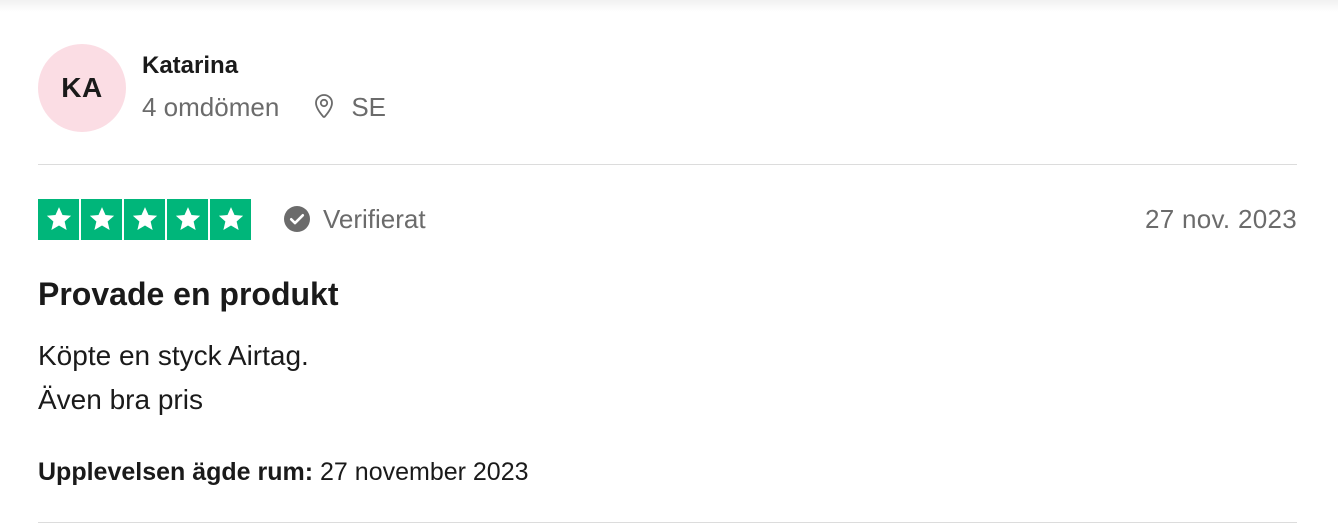 The width and height of the screenshot is (1338, 524). Describe the element at coordinates (173, 355) in the screenshot. I see `review-body-line: Köpte en styck Airtag.` at that location.